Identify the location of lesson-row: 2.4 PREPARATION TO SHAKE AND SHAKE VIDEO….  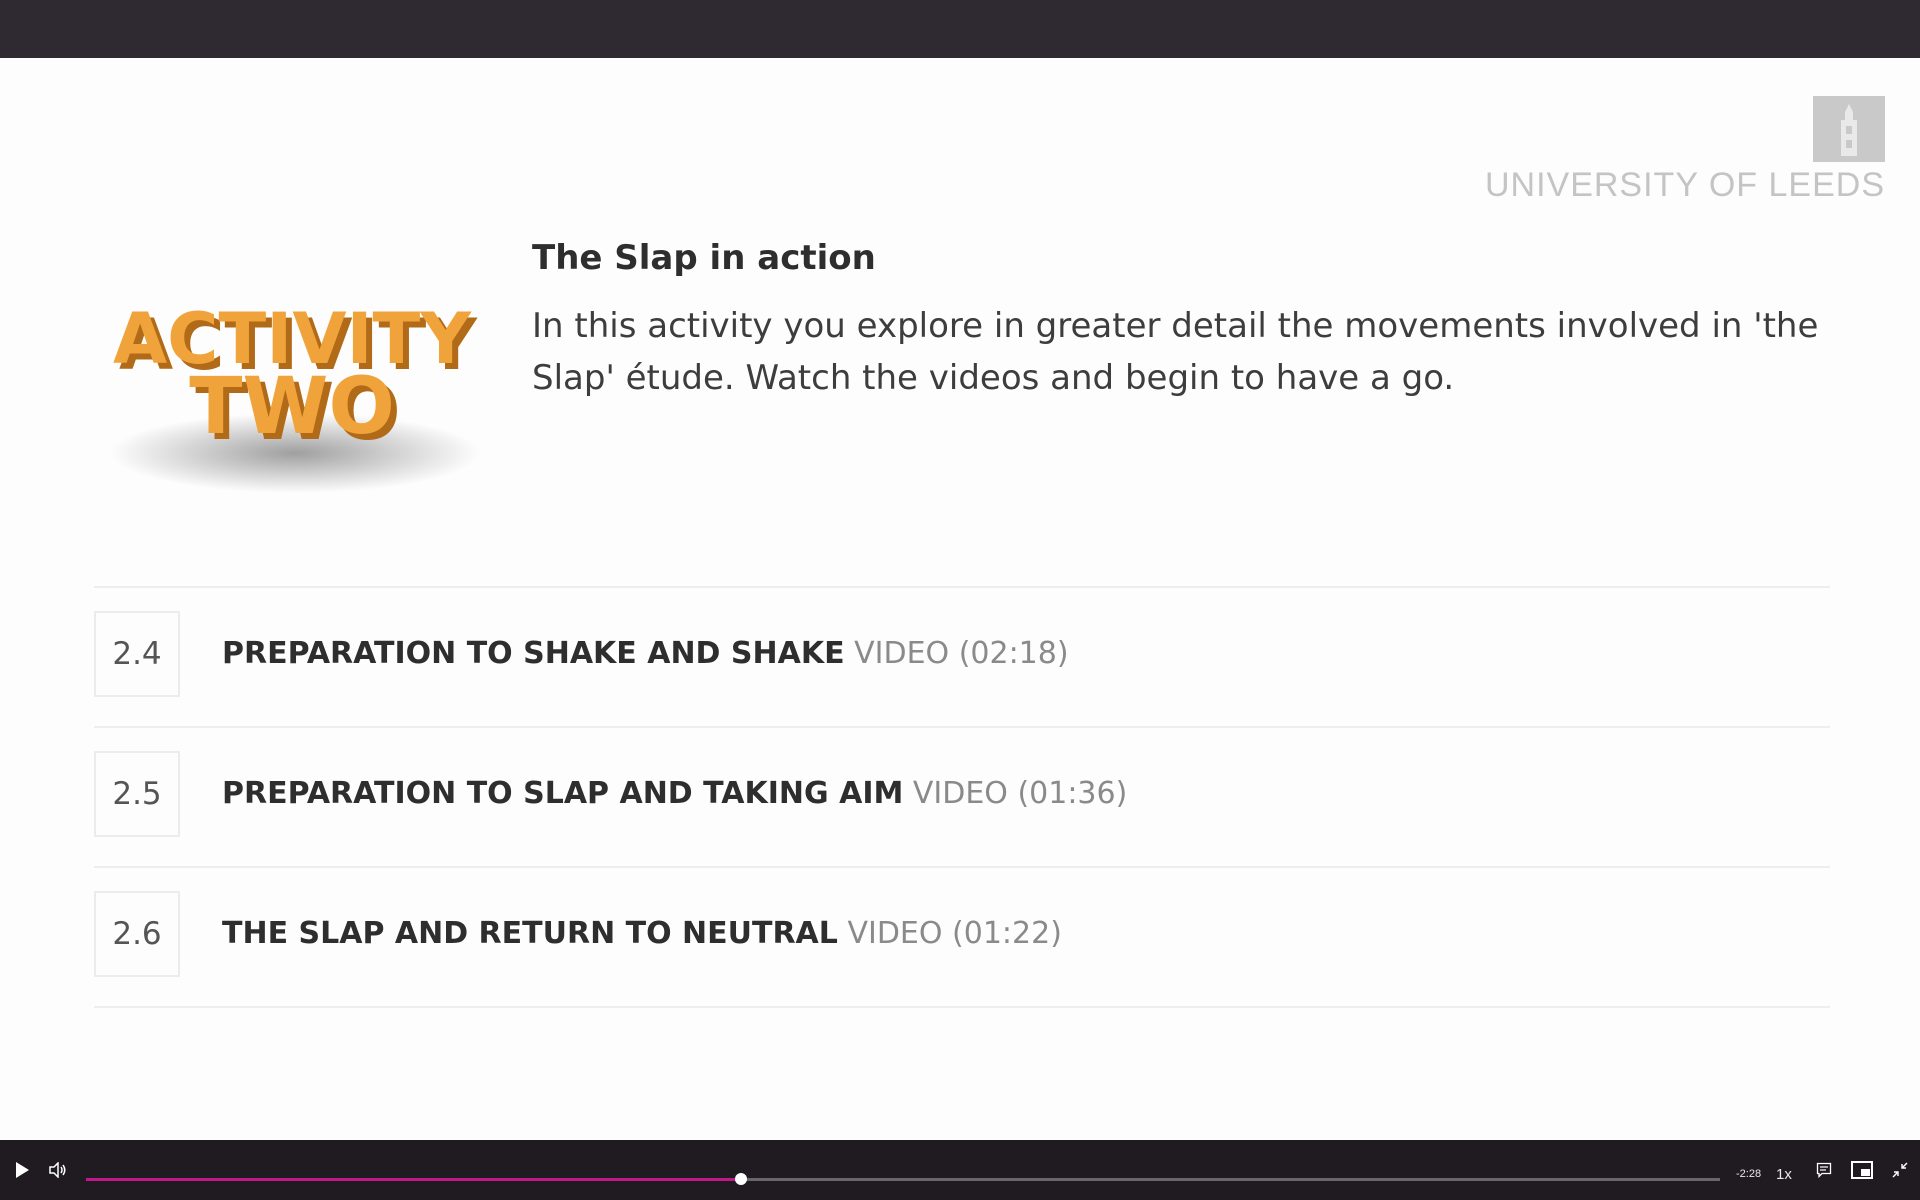
(962, 658).